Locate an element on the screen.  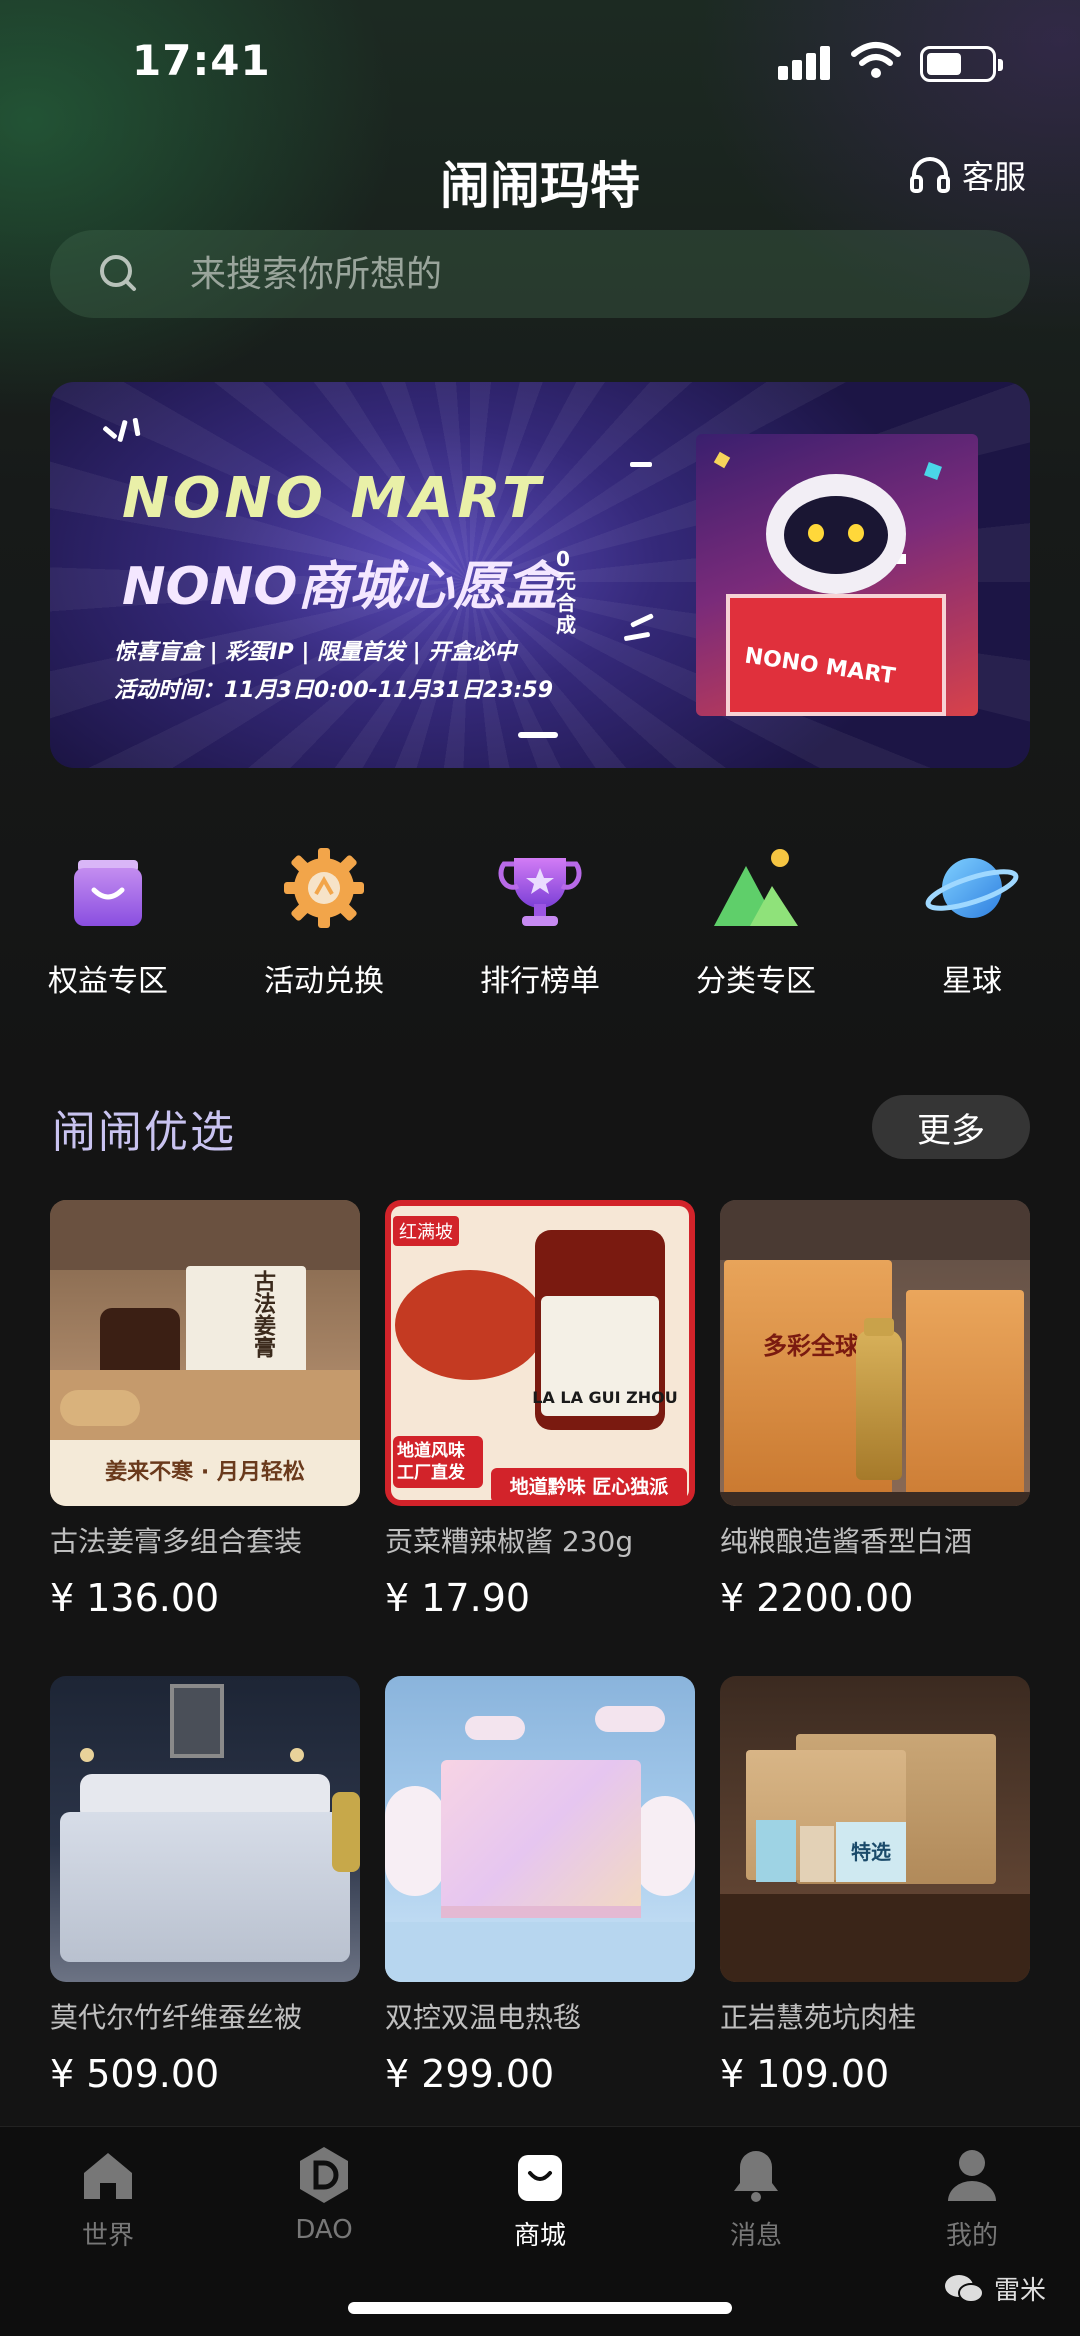
banner-tag: 0元合成 is located at coordinates (566, 592).